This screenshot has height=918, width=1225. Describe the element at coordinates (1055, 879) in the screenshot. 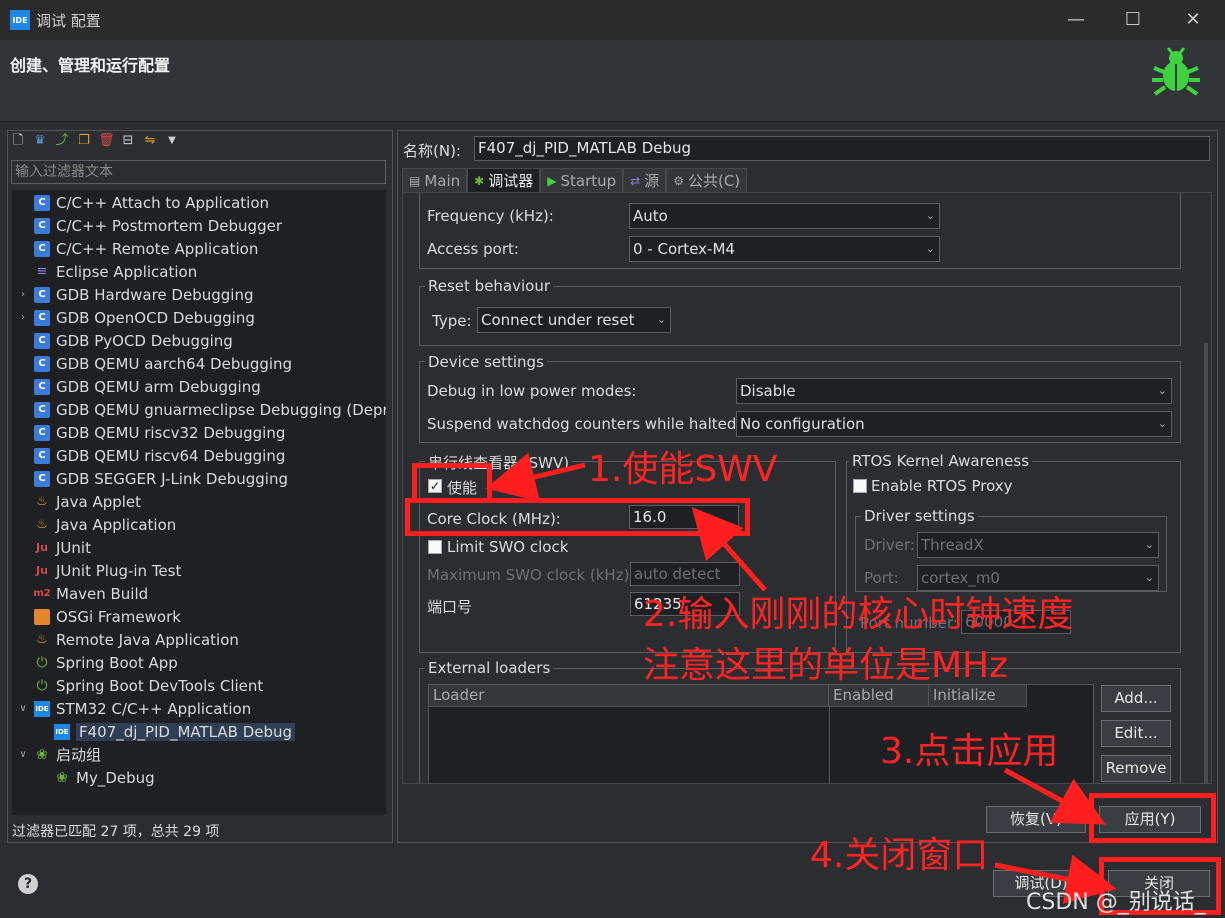

I see `arrow-step4` at that location.